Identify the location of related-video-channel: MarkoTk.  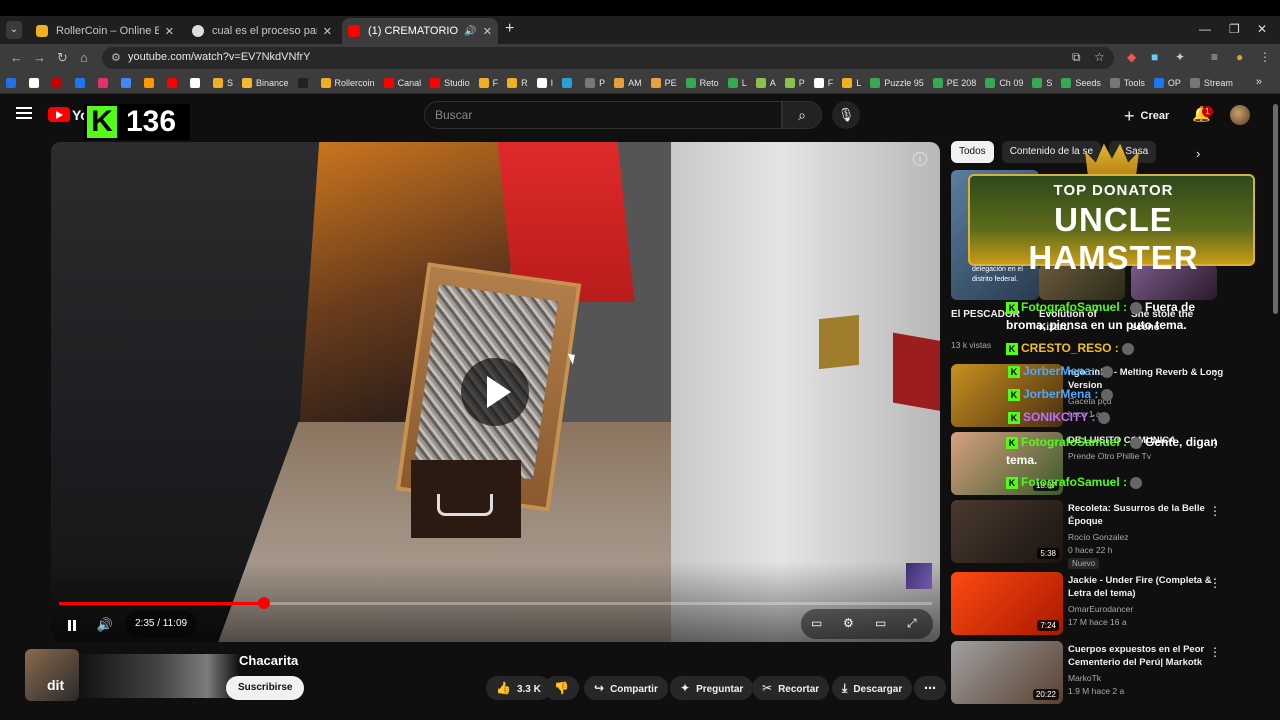
(1084, 678).